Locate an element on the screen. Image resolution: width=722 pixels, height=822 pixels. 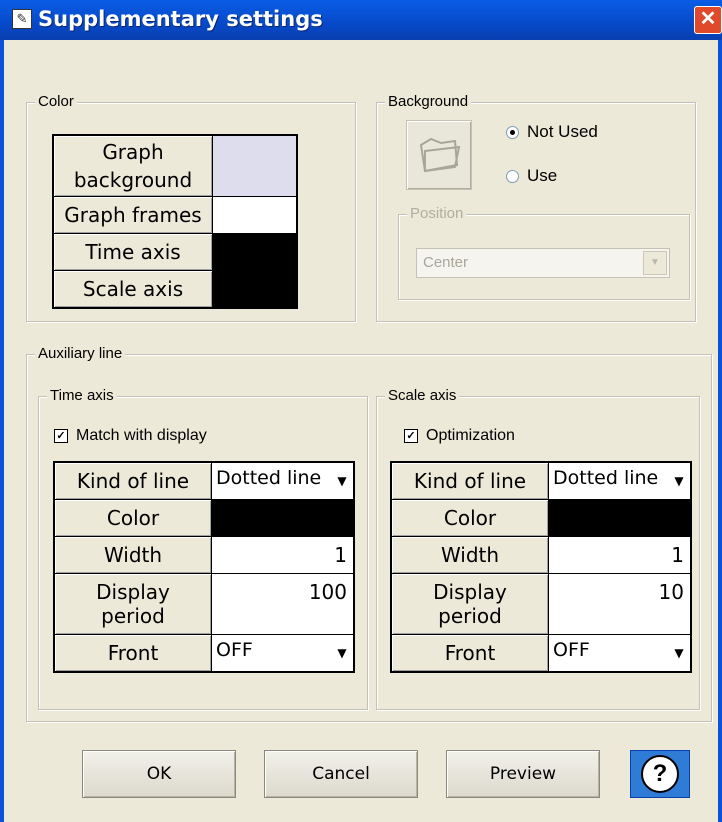
match-with-display-checkbox: ✓ Match with display is located at coordinates (130, 436).